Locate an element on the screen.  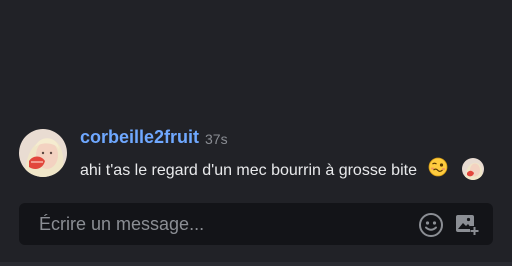
message-composer is located at coordinates (256, 224).